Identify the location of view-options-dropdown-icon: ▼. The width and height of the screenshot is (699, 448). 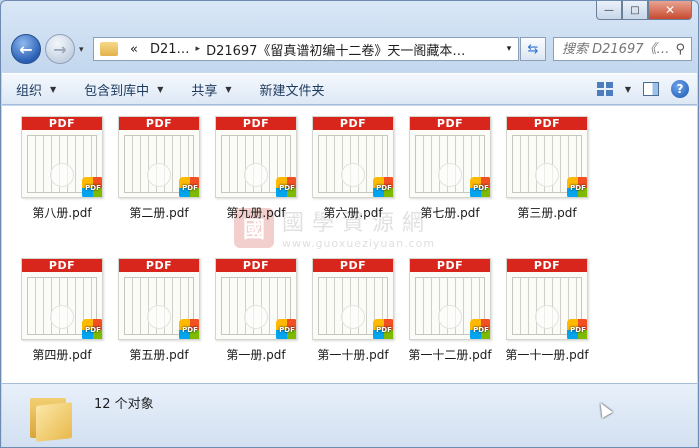
(628, 89).